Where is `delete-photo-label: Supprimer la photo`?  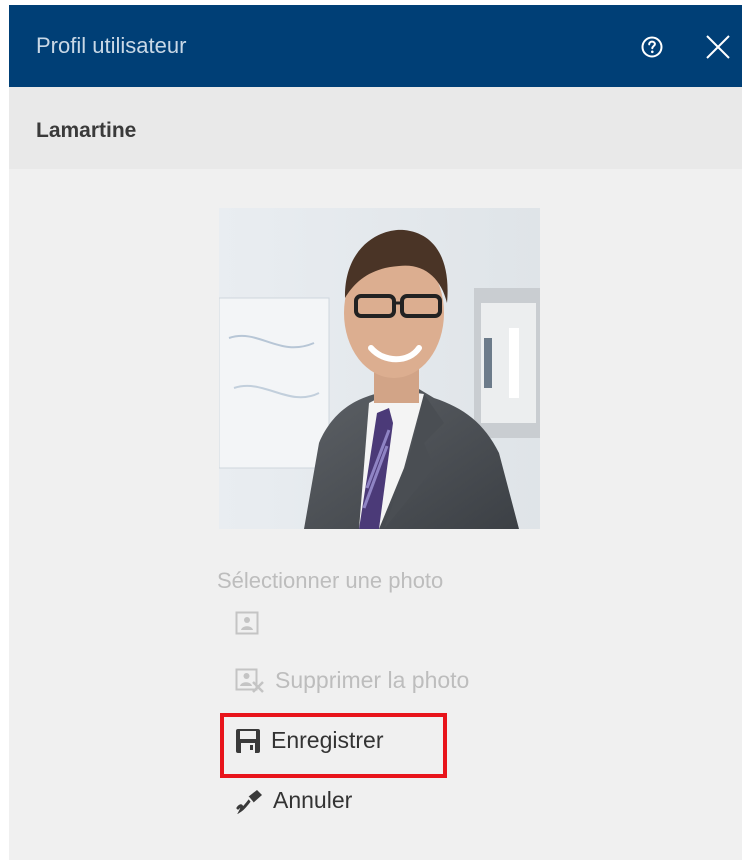 delete-photo-label: Supprimer la photo is located at coordinates (372, 680).